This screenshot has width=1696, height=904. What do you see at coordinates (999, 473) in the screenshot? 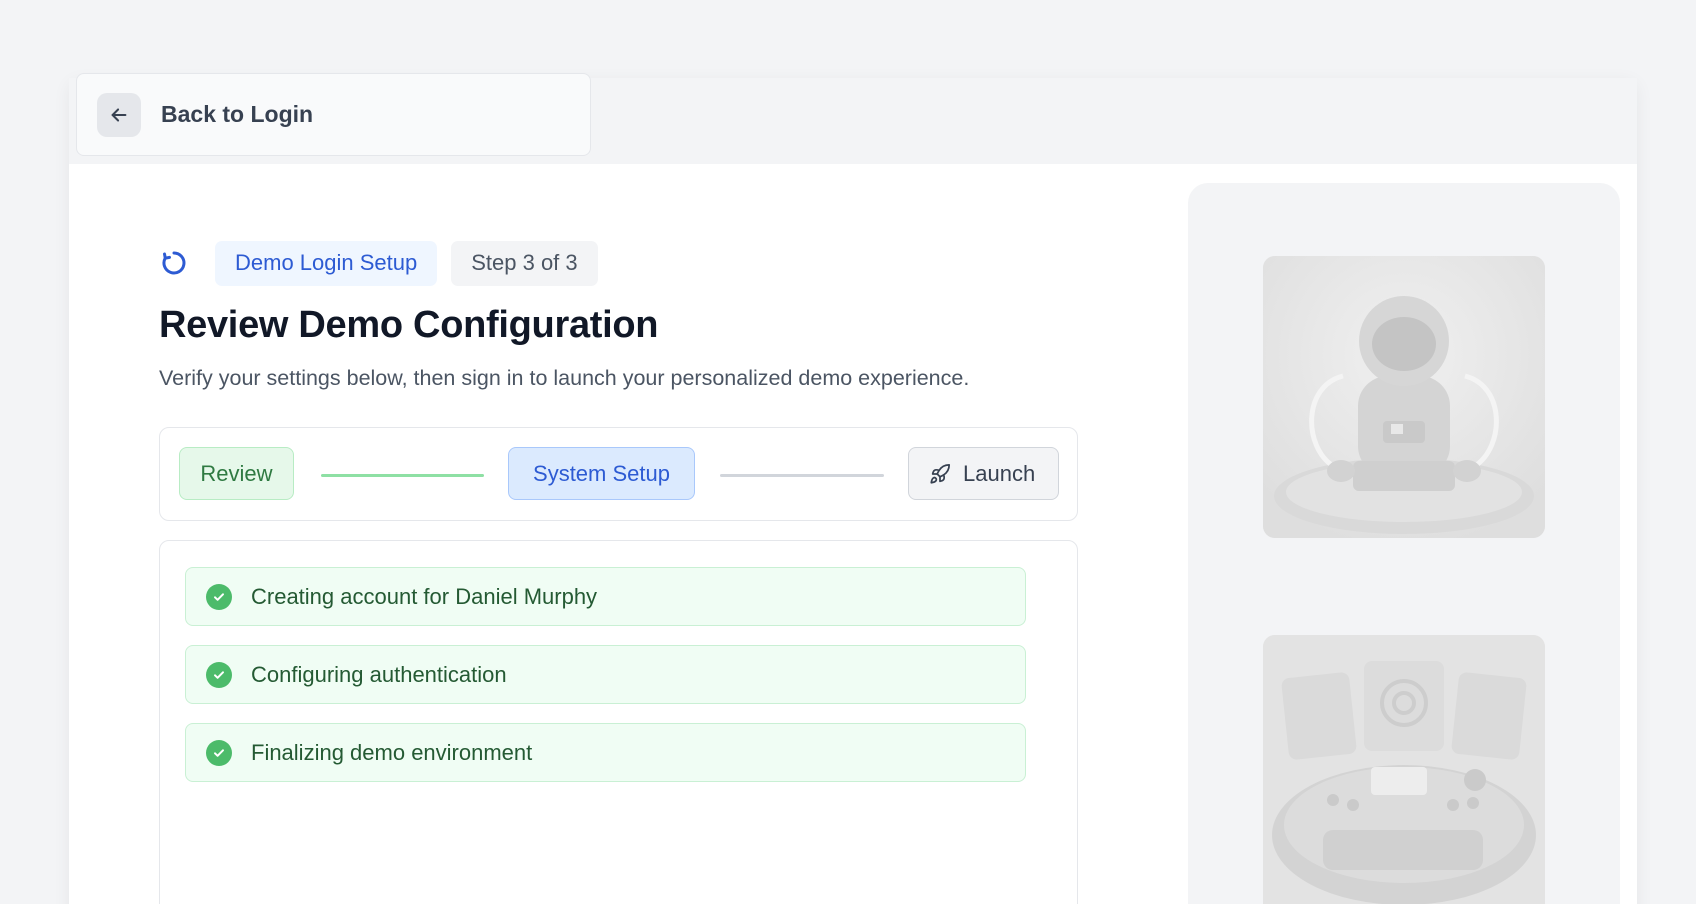
I see `step-launch-label: Launch` at bounding box center [999, 473].